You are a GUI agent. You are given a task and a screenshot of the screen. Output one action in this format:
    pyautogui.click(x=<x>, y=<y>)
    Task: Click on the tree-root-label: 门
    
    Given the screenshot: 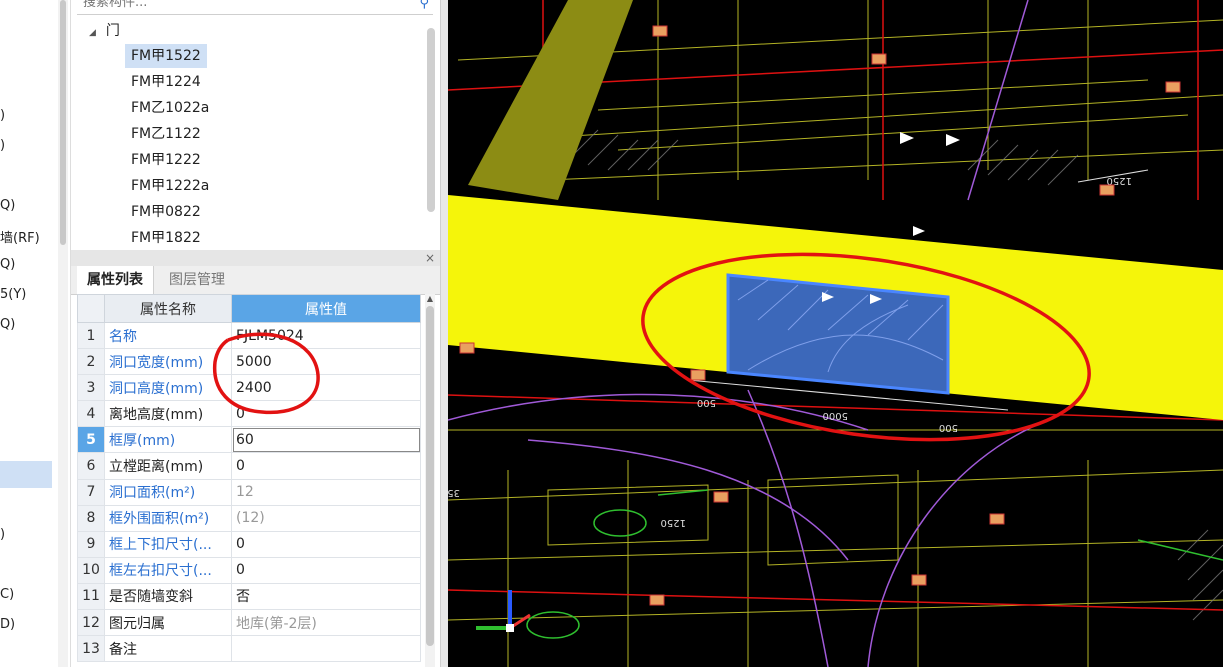 What is the action you would take?
    pyautogui.click(x=112, y=31)
    